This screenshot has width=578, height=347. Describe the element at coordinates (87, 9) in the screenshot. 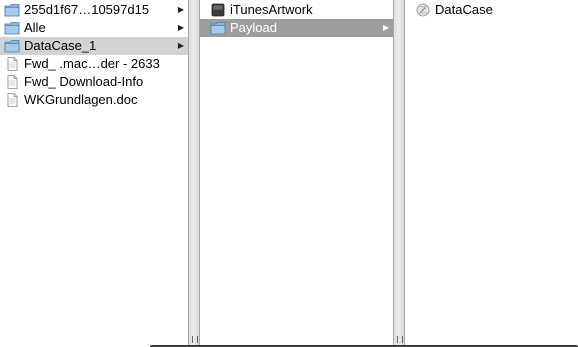

I see `item-label: 255d1f67…10597d15` at that location.